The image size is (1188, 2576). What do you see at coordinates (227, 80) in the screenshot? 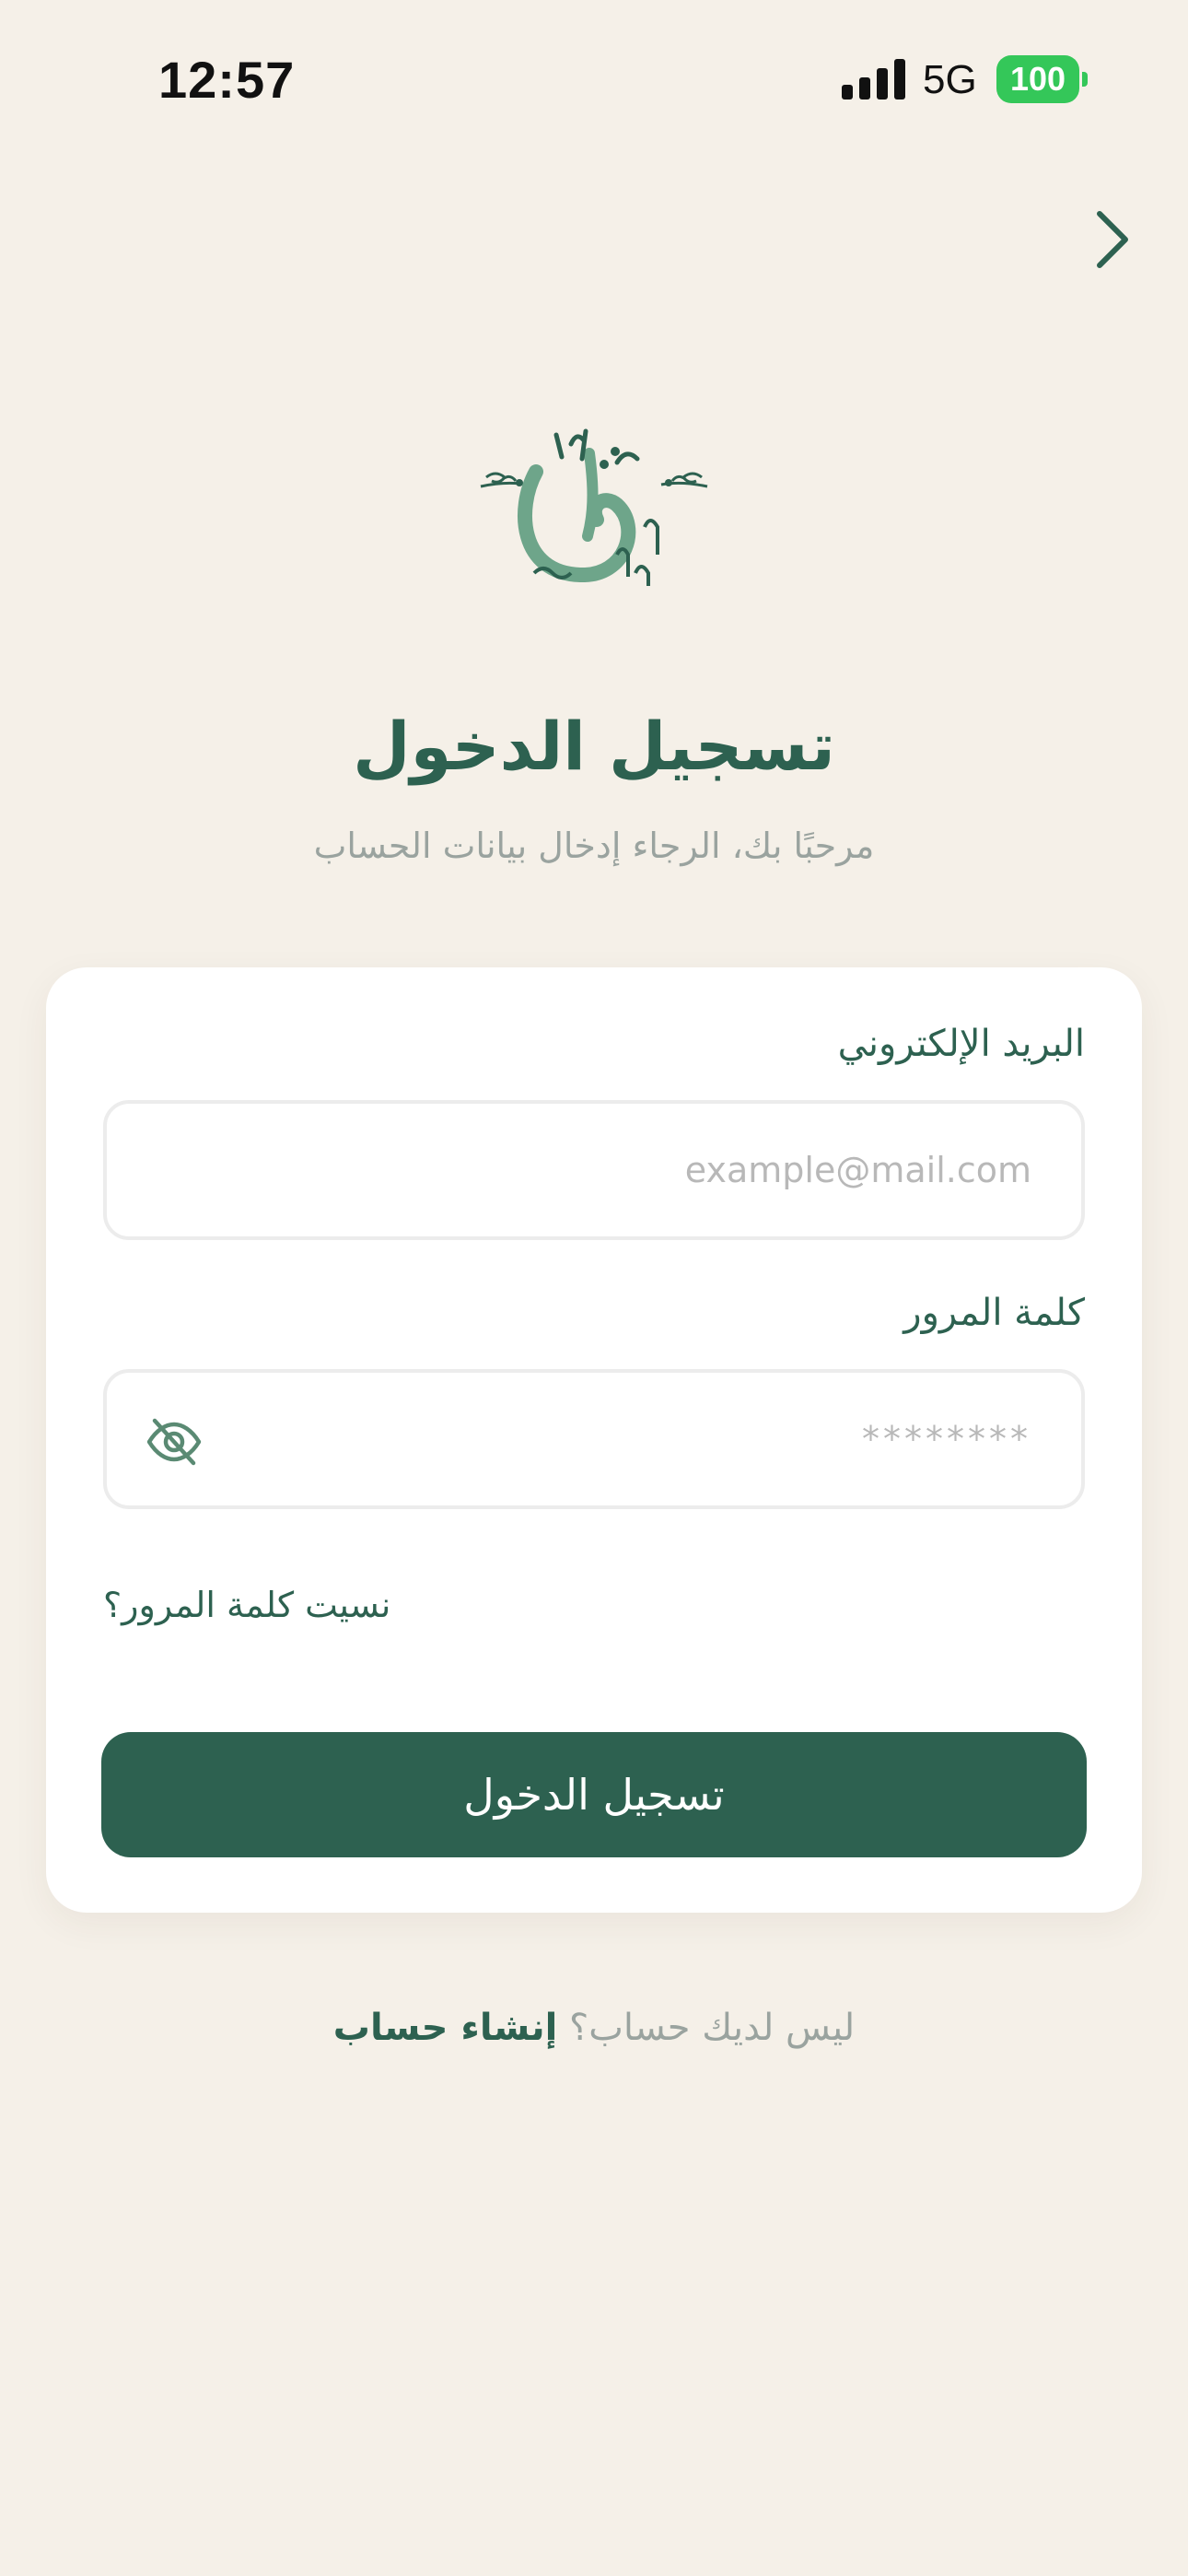
I see `status-time: 12:57` at bounding box center [227, 80].